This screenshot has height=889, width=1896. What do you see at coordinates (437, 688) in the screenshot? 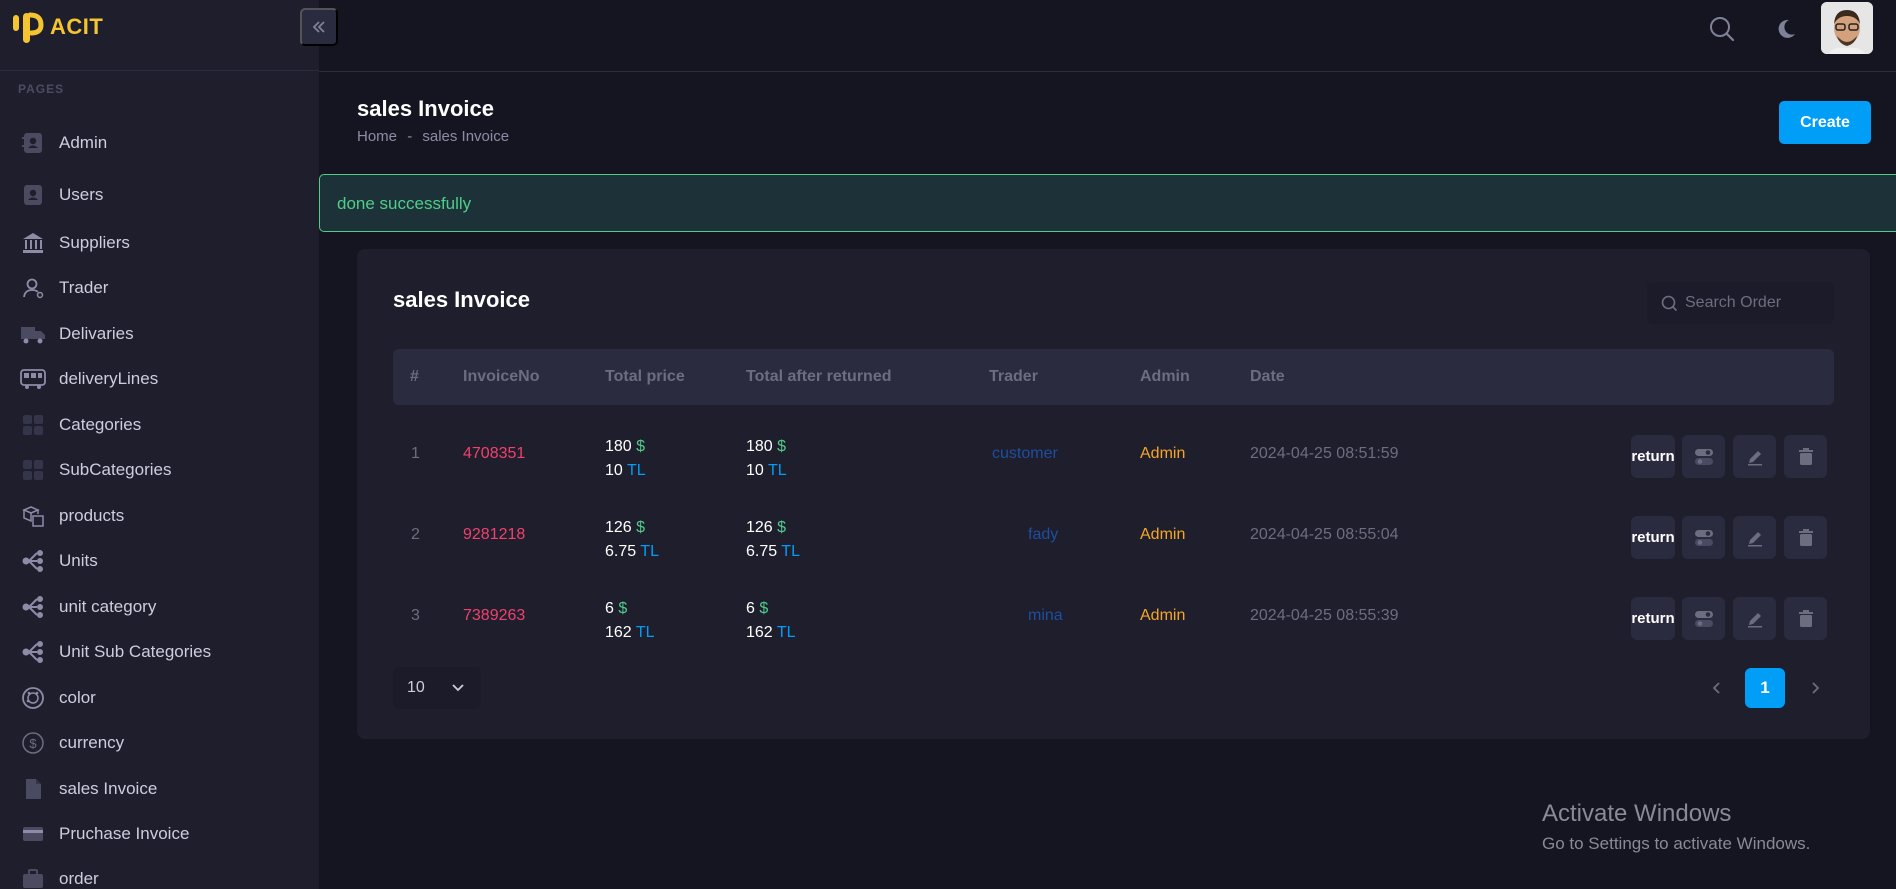
I see `page-size-select: 10` at bounding box center [437, 688].